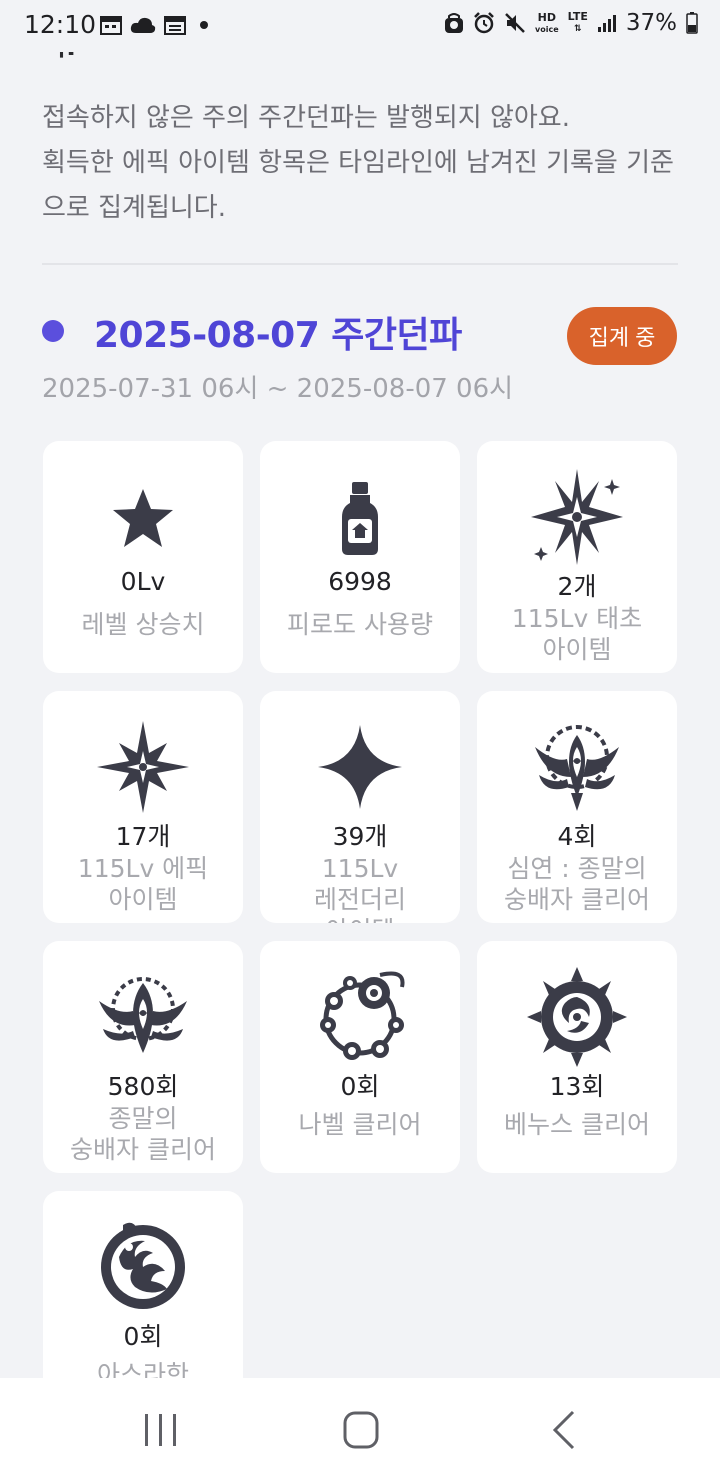 Image resolution: width=720 pixels, height=1480 pixels. What do you see at coordinates (143, 1015) in the screenshot?
I see `worshipper-emblem-icon` at bounding box center [143, 1015].